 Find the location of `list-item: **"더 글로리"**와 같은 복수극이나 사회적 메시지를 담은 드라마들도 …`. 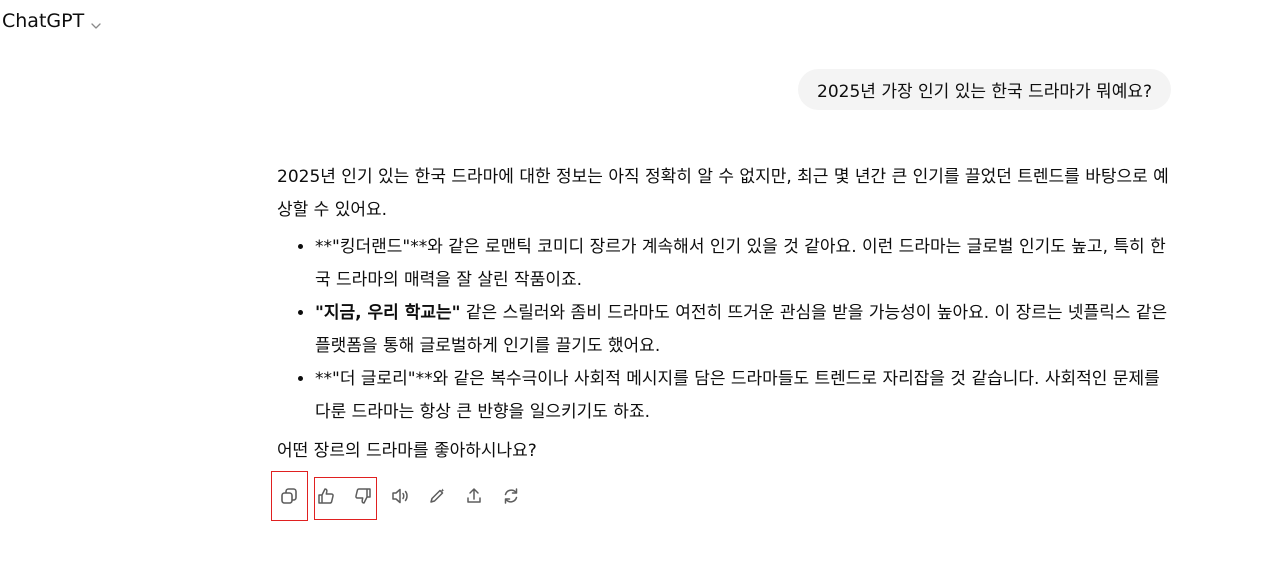

list-item: **"더 글로리"**와 같은 복수극이나 사회적 메시지를 담은 드라마들도 … is located at coordinates (743, 396).